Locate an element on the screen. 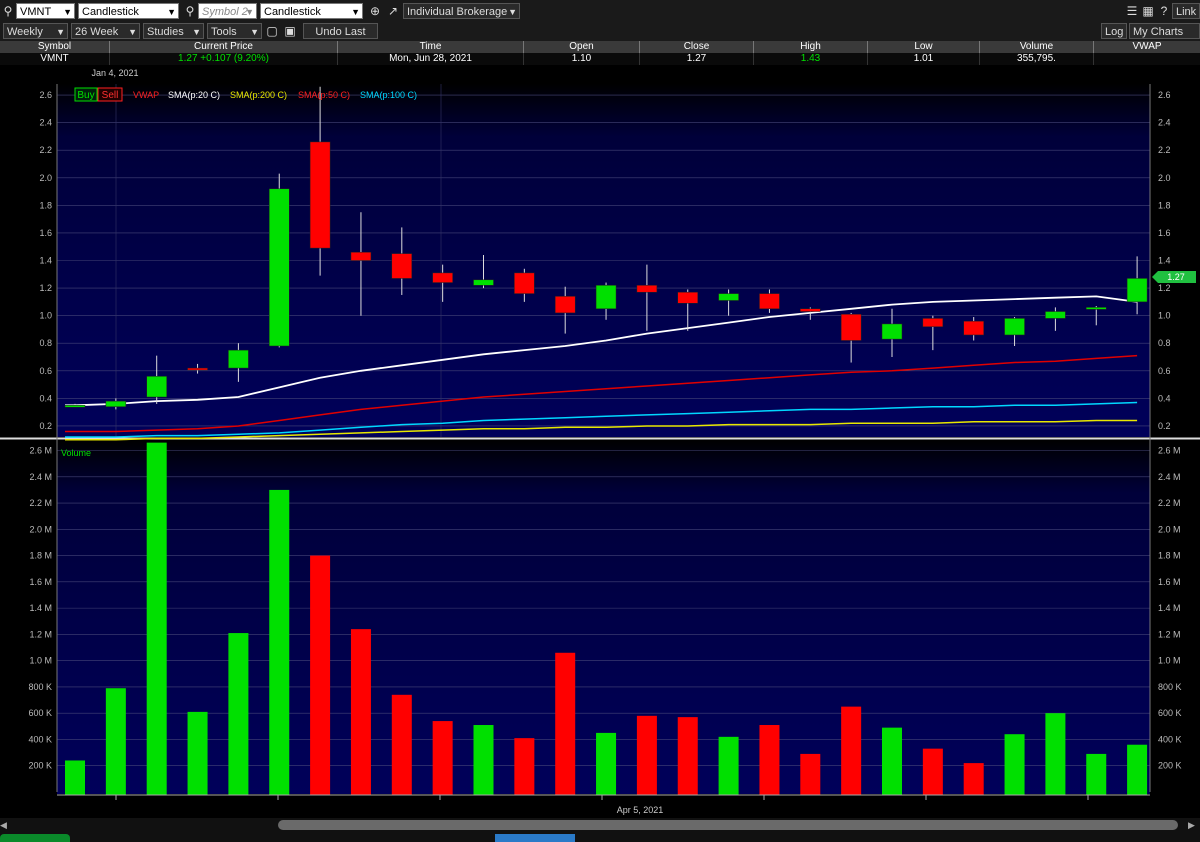 Image resolution: width=1200 pixels, height=842 pixels. scroll-left-icon: ◀ is located at coordinates (5, 825).